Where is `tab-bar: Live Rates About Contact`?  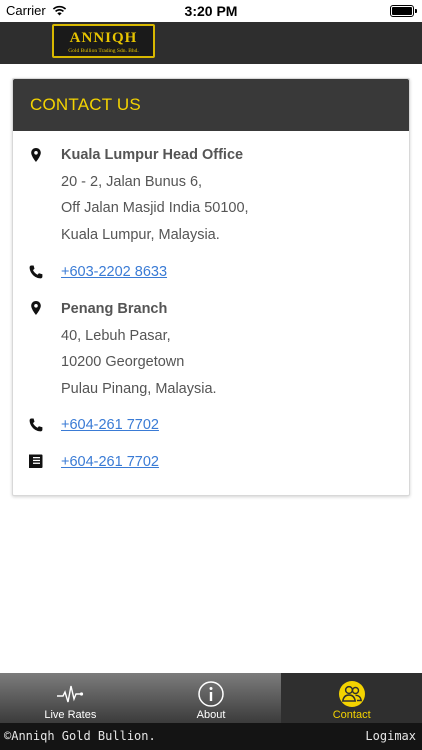
tab-bar: Live Rates About Contact is located at coordinates (211, 698).